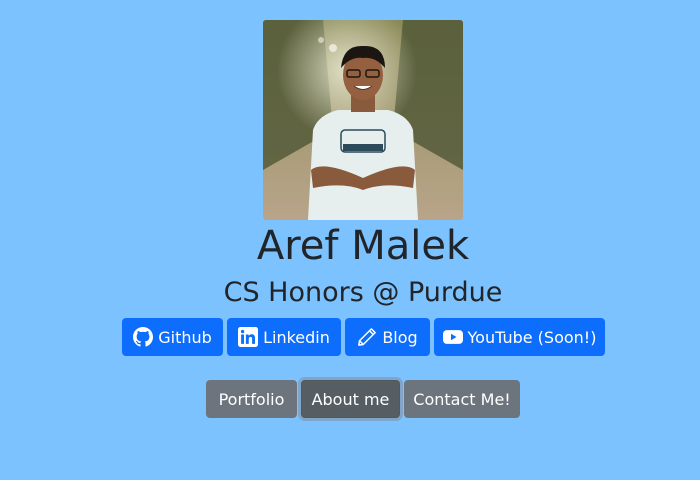 The height and width of the screenshot is (480, 700). Describe the element at coordinates (185, 337) in the screenshot. I see `github-label: Github` at that location.